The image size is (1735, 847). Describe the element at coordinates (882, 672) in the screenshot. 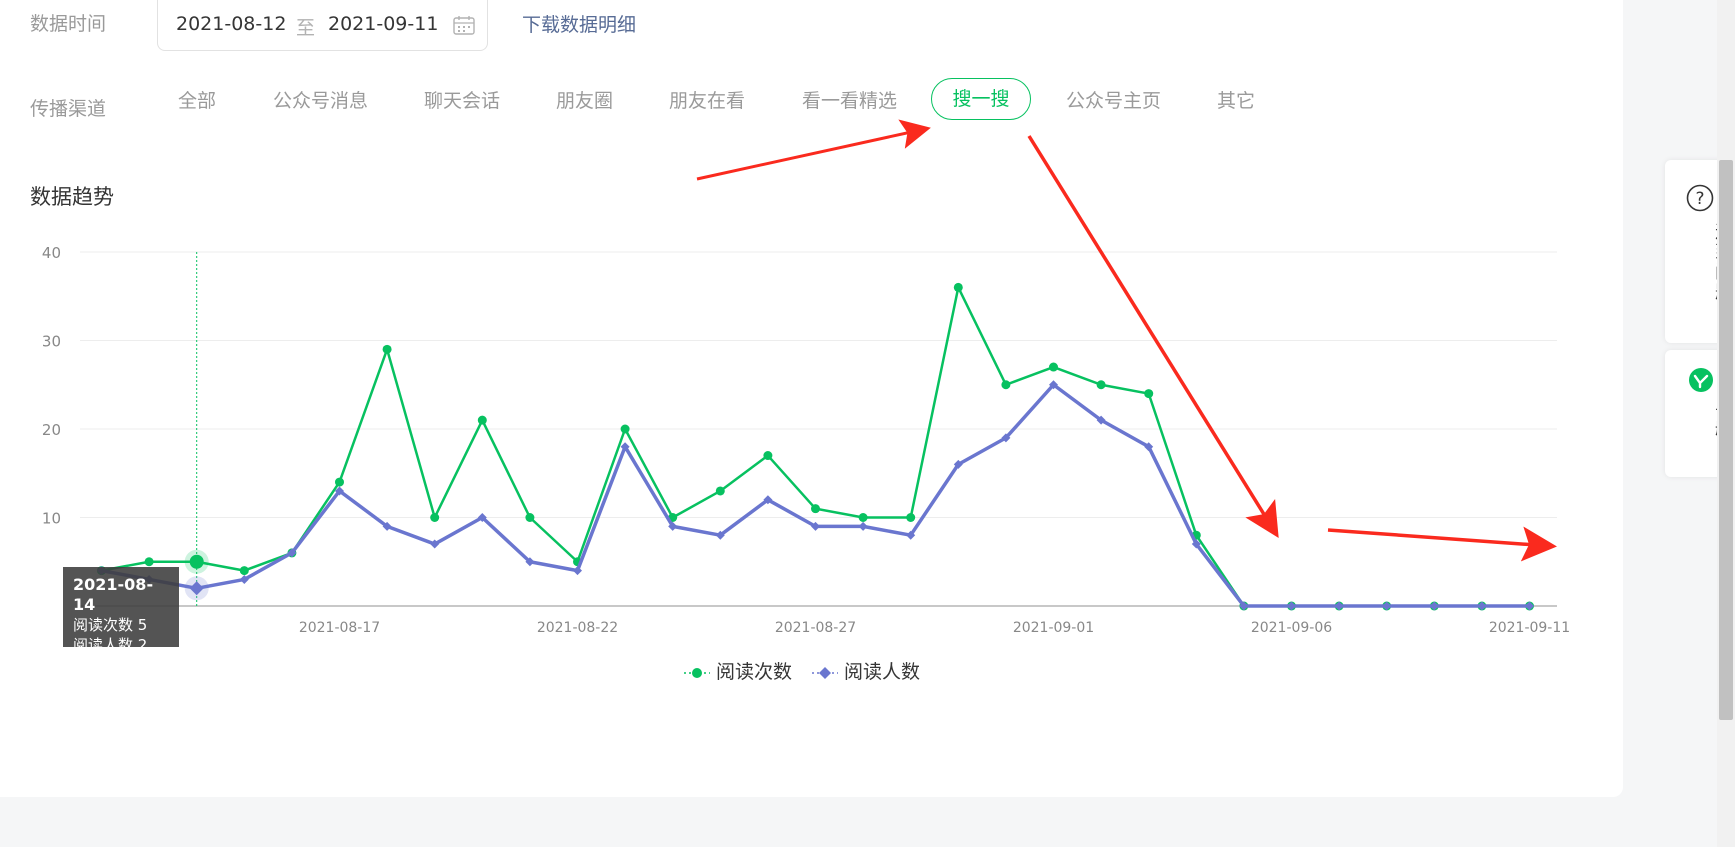

I see `legend-readers-label: 阅读人数` at that location.